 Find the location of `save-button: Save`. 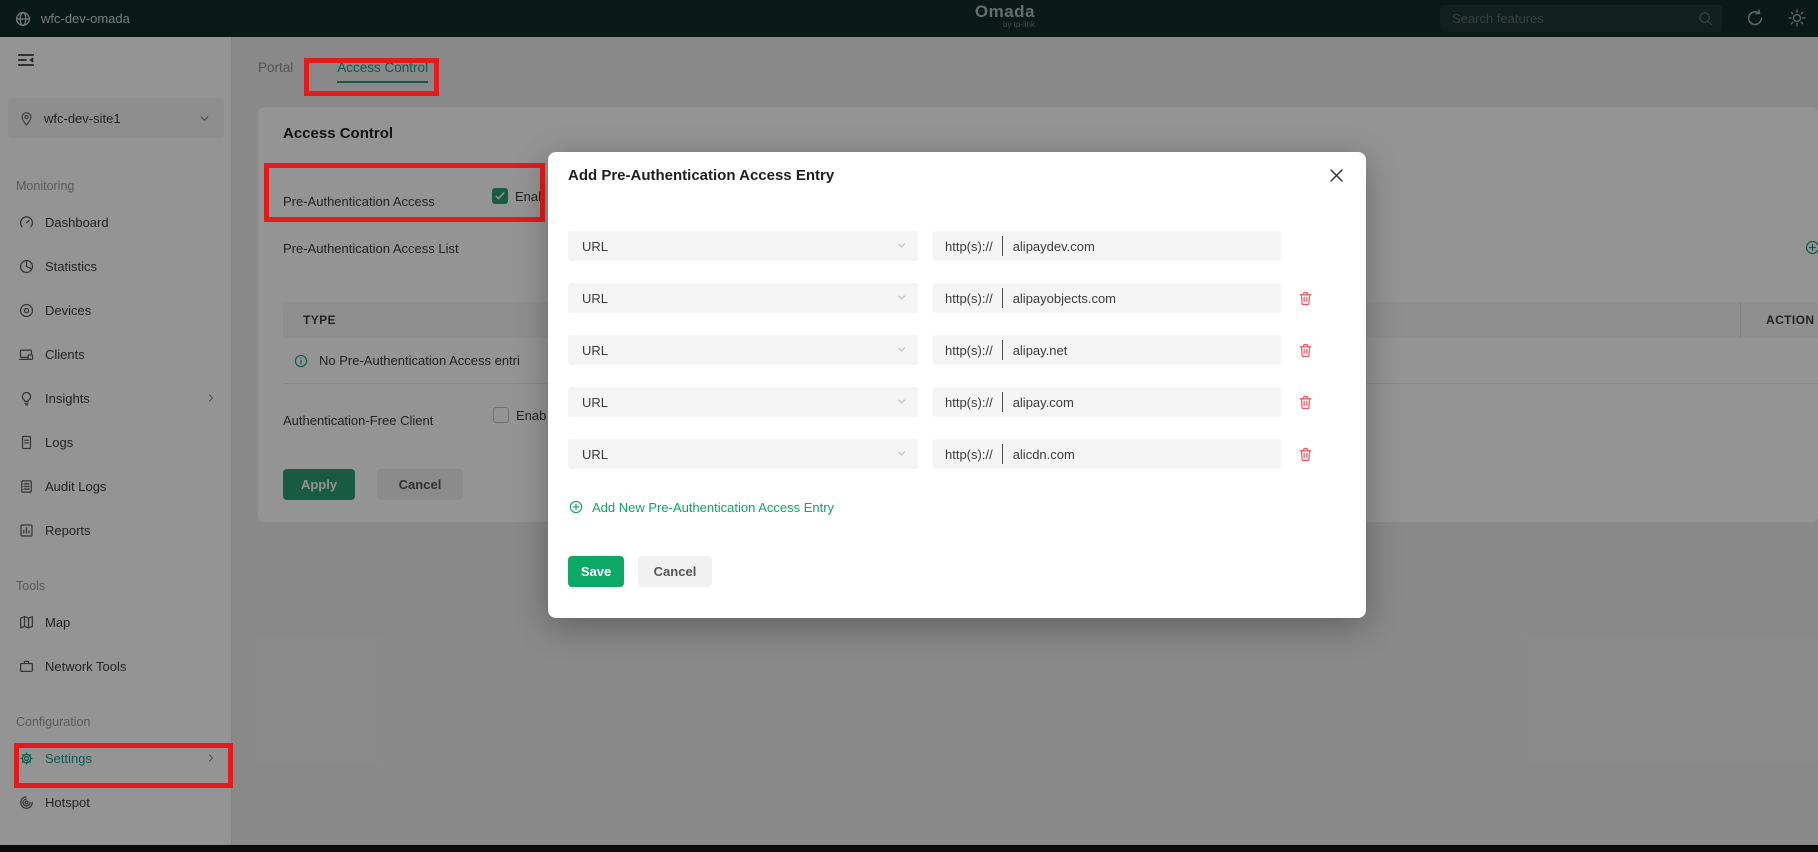

save-button: Save is located at coordinates (596, 571).